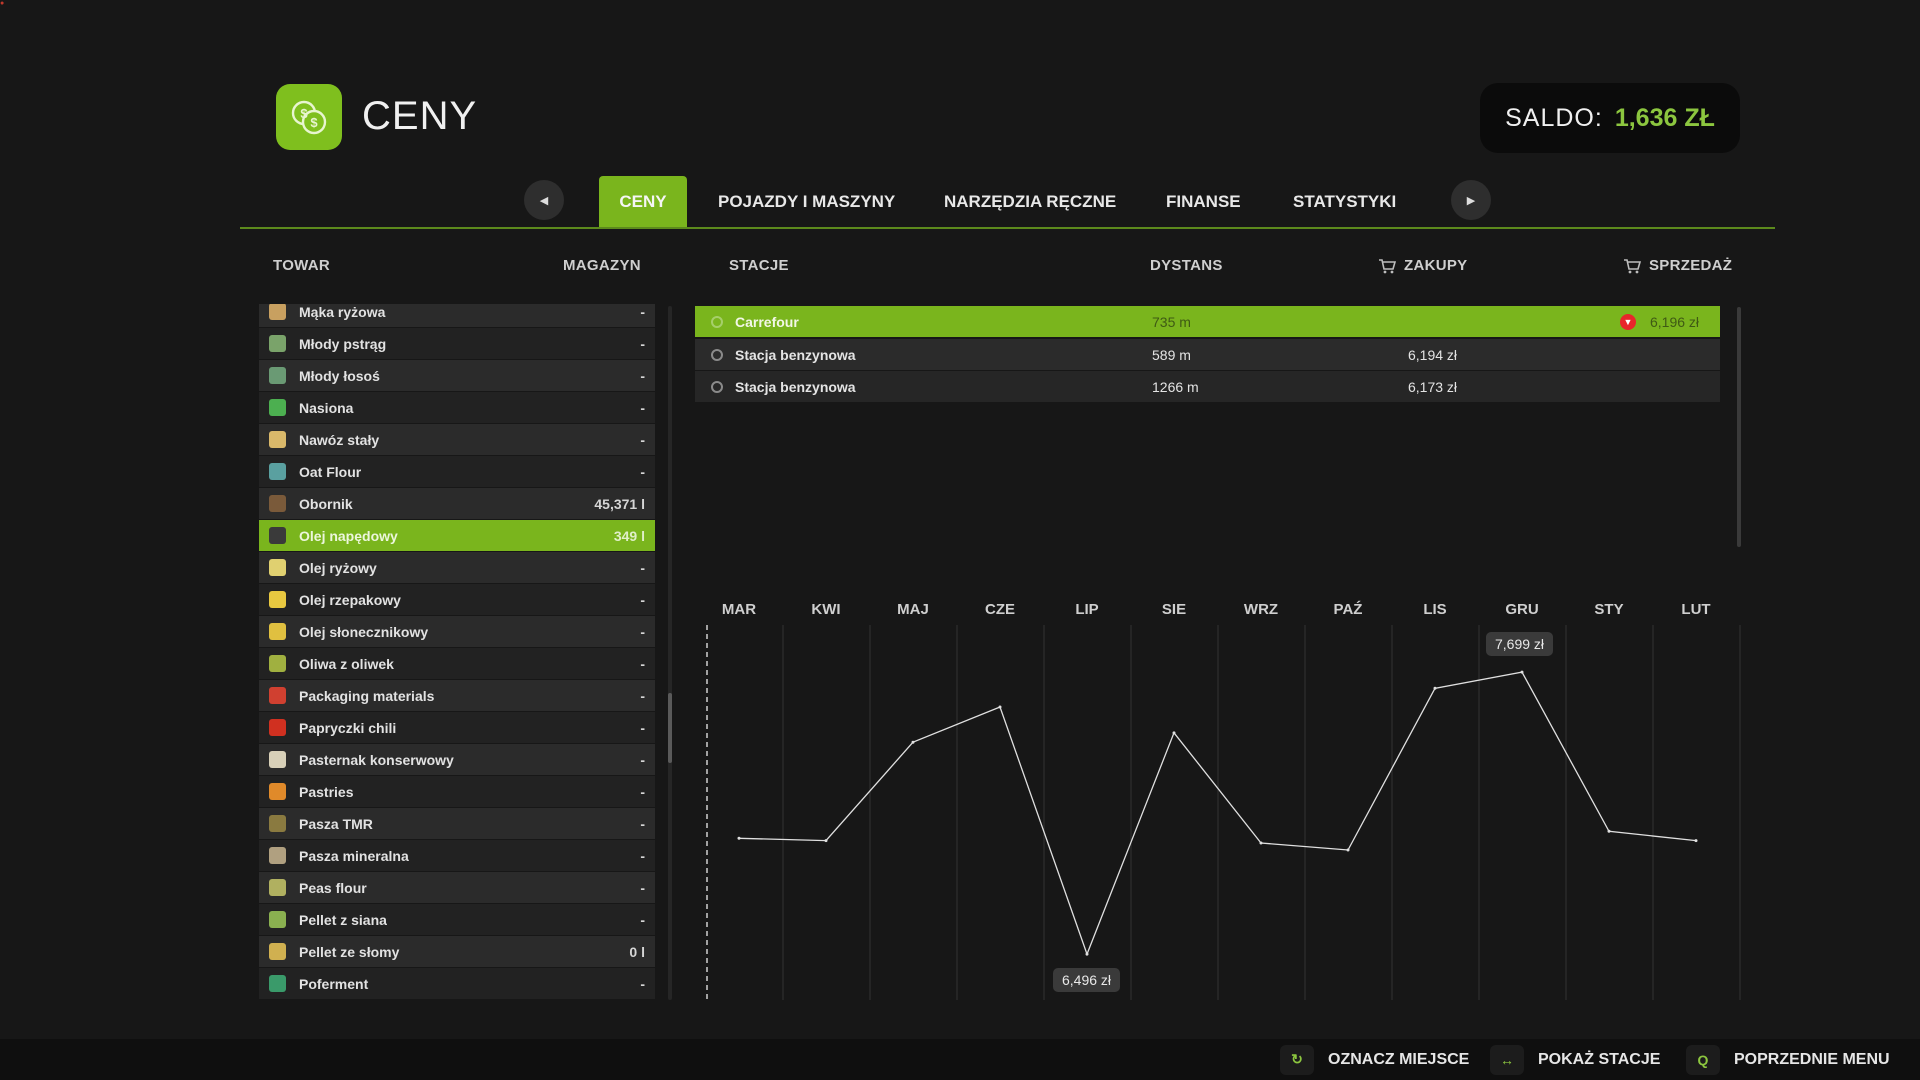 This screenshot has width=1920, height=1080. Describe the element at coordinates (1399, 1059) in the screenshot. I see `hint-label: OZNACZ MIEJSCE` at that location.